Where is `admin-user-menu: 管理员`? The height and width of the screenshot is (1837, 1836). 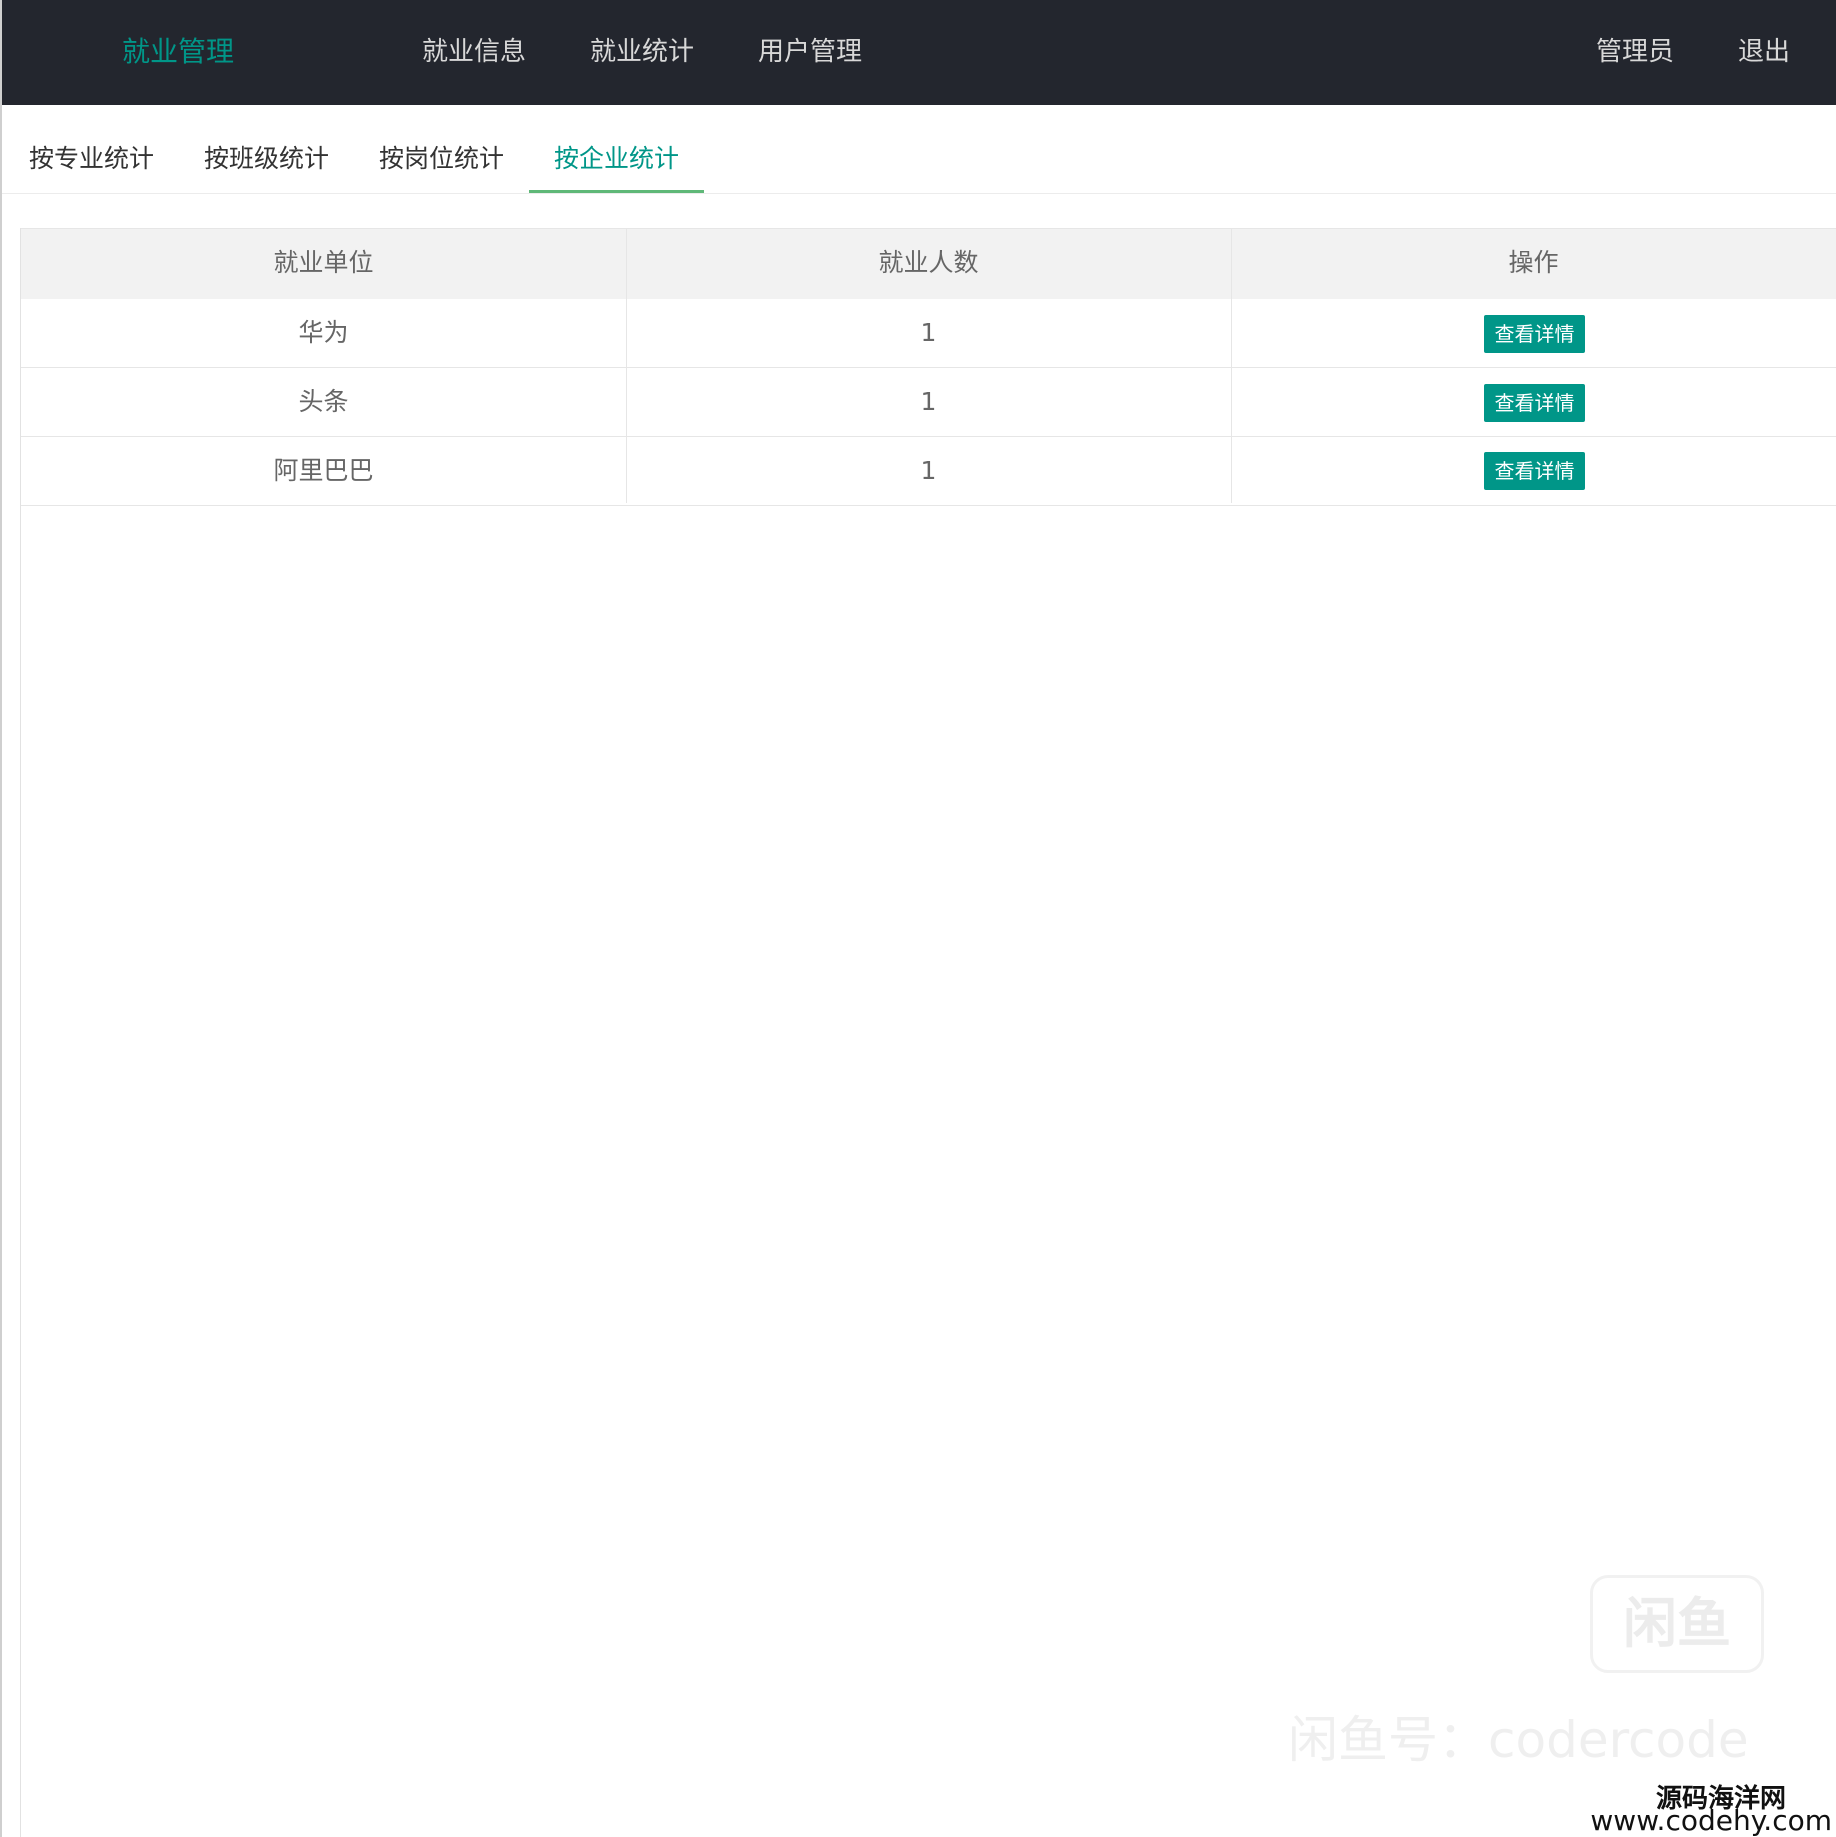
admin-user-menu: 管理员 is located at coordinates (1635, 52).